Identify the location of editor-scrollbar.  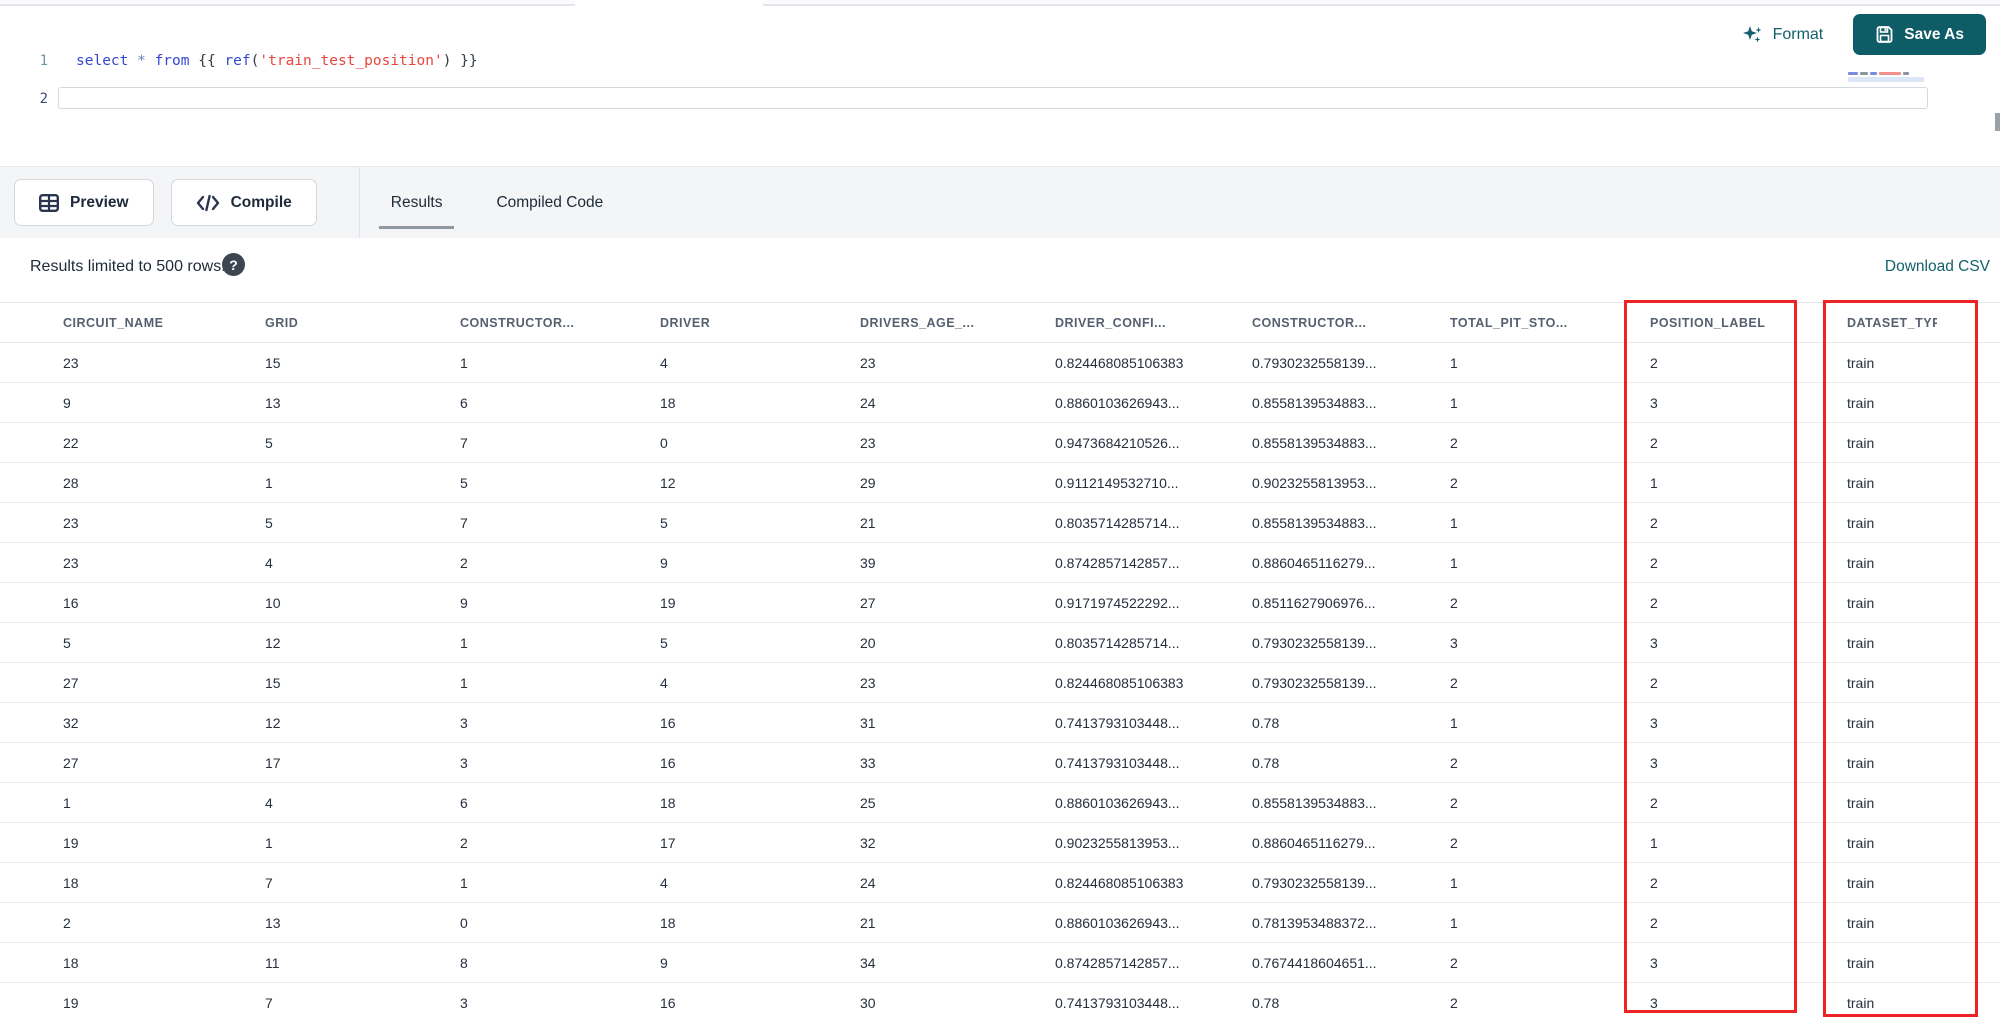
(1997, 122).